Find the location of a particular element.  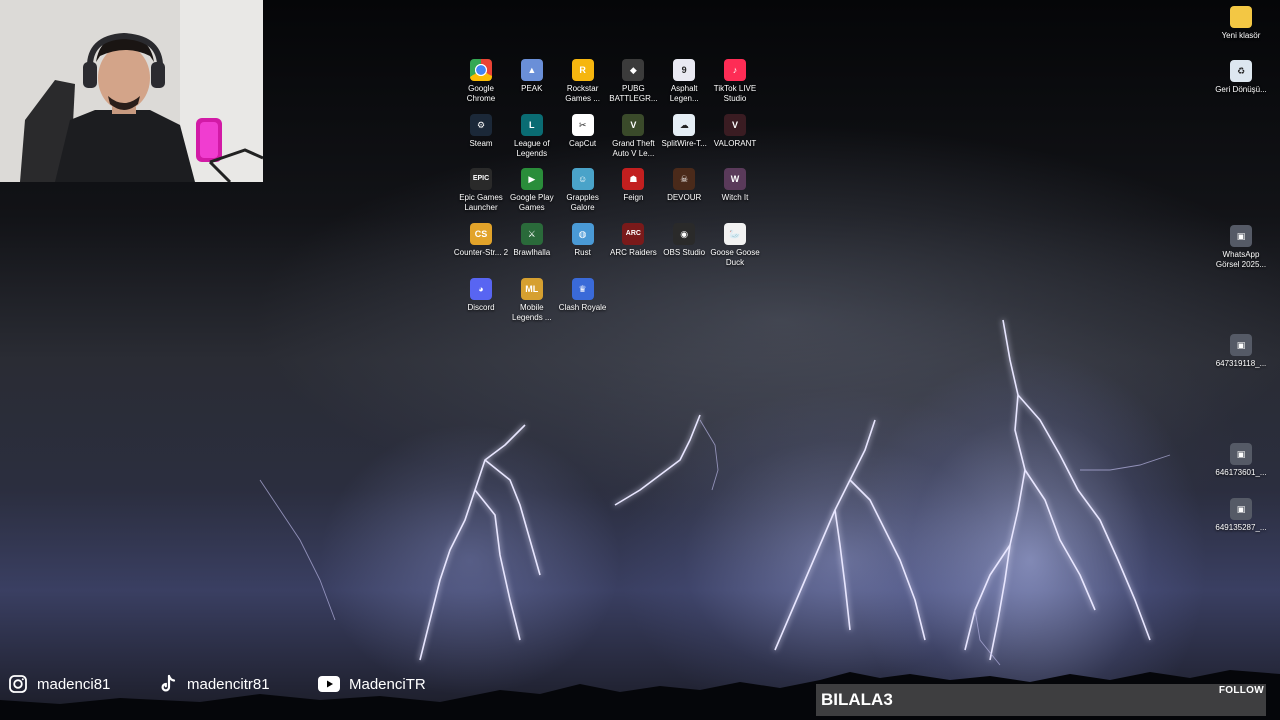

brawlhalla-icon: ⚔ is located at coordinates (531, 234).